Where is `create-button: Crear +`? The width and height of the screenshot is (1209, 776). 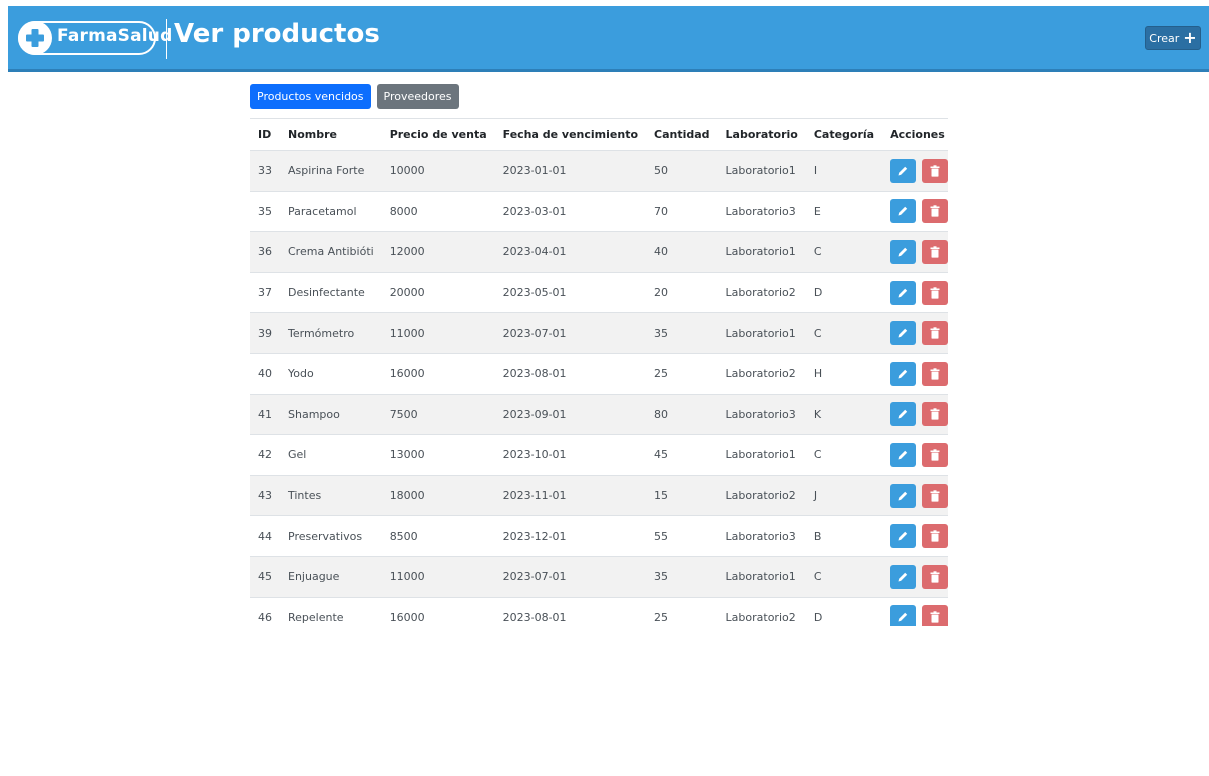
create-button: Crear + is located at coordinates (1173, 38).